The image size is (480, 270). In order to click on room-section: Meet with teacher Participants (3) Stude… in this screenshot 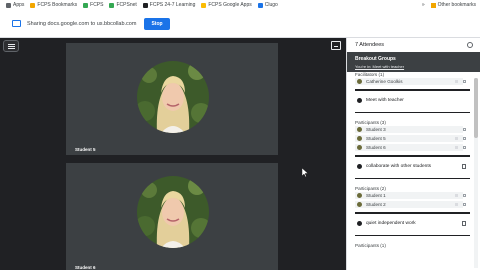, I will do `click(413, 123)`.